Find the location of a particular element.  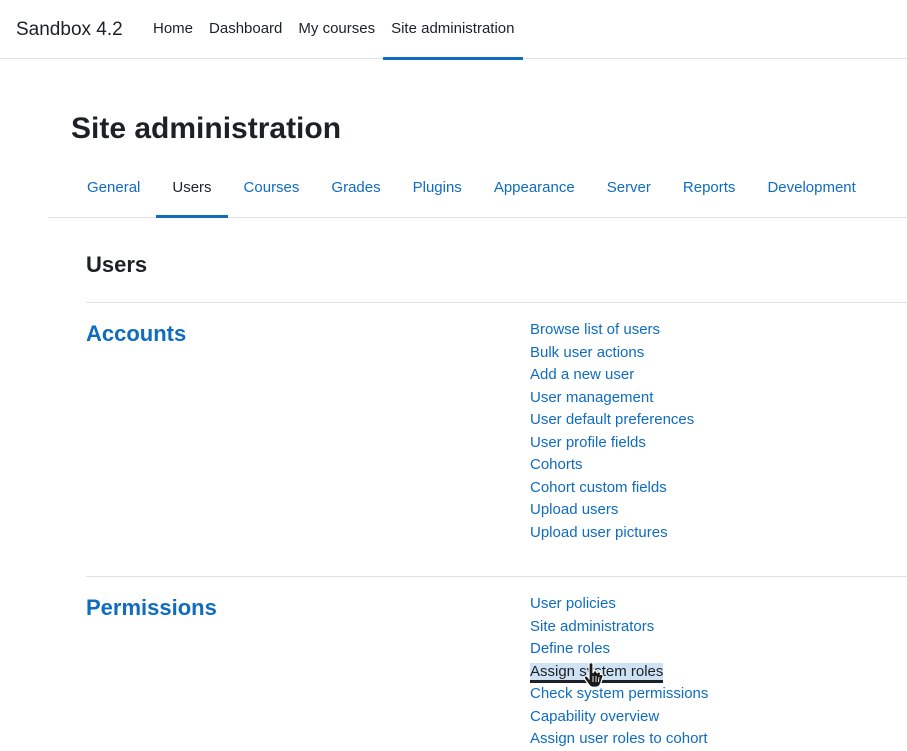

link-bulk-user-actions: Bulk user actions is located at coordinates (587, 352).